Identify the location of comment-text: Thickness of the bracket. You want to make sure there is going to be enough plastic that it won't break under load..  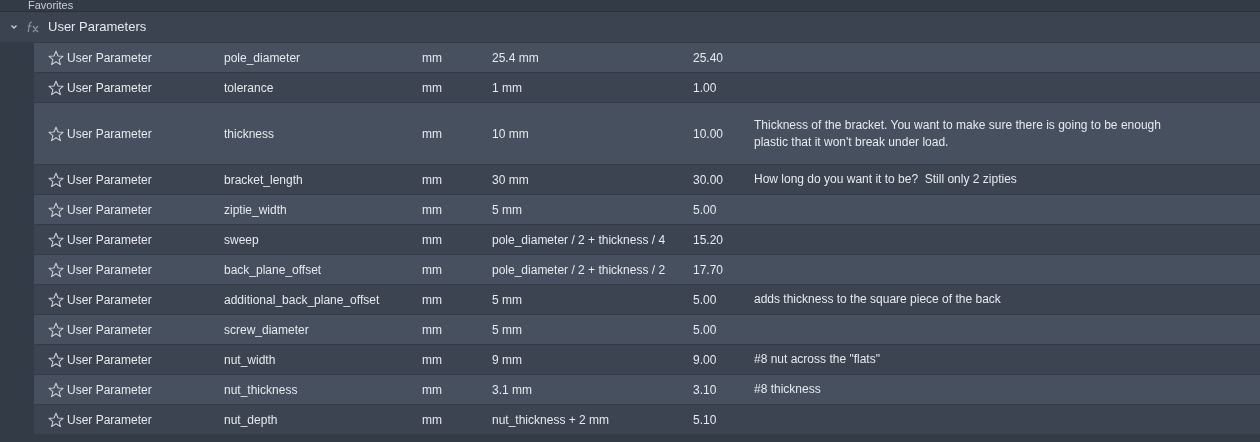
(958, 133).